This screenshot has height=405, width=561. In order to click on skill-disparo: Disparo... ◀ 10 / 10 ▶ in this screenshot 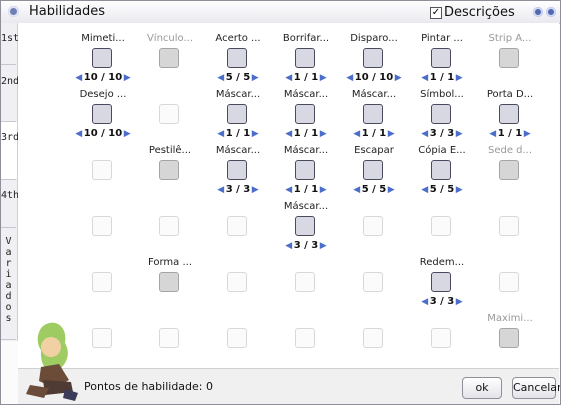, I will do `click(374, 53)`.